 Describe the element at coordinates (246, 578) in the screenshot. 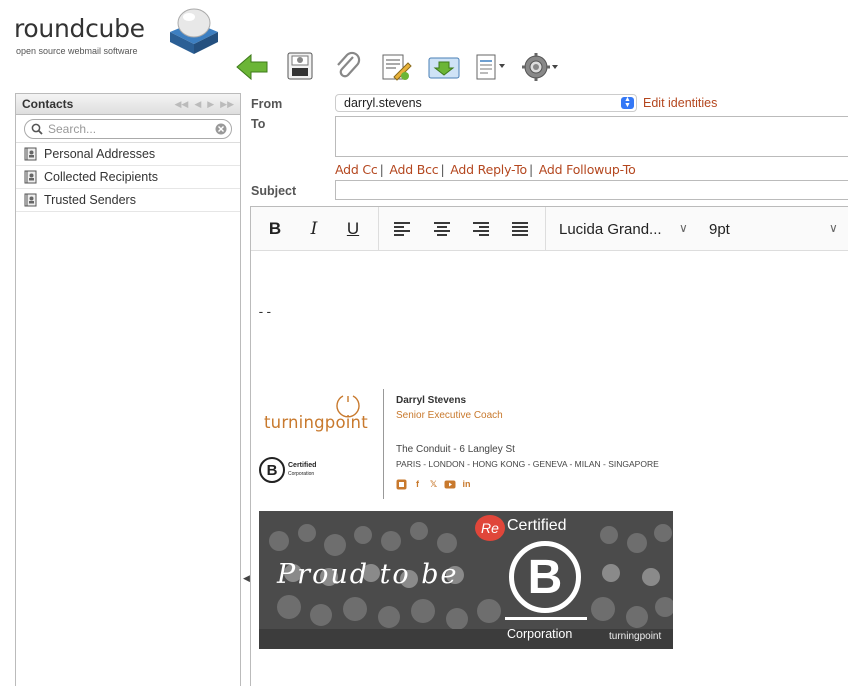

I see `panel-splitter-icon: ◀` at that location.